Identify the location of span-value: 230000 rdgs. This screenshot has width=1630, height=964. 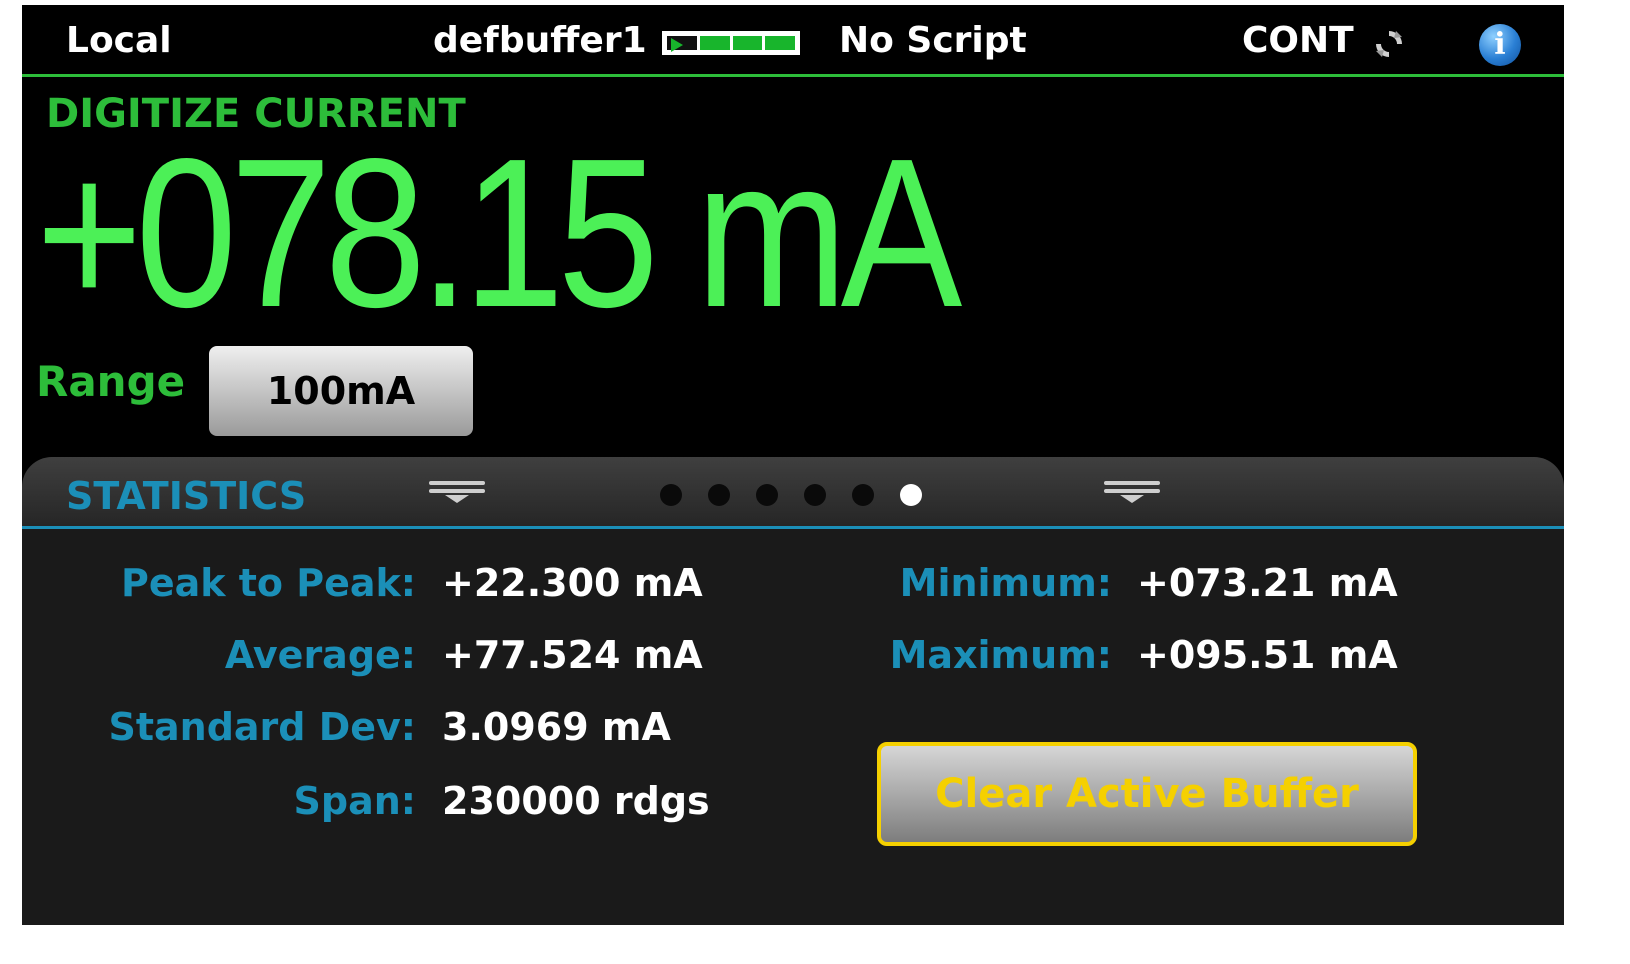
(576, 801).